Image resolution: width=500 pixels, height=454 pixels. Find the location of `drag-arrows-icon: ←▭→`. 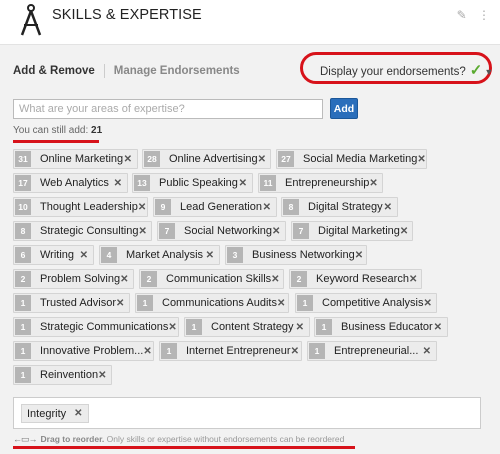

drag-arrows-icon: ←▭→ is located at coordinates (25, 439).